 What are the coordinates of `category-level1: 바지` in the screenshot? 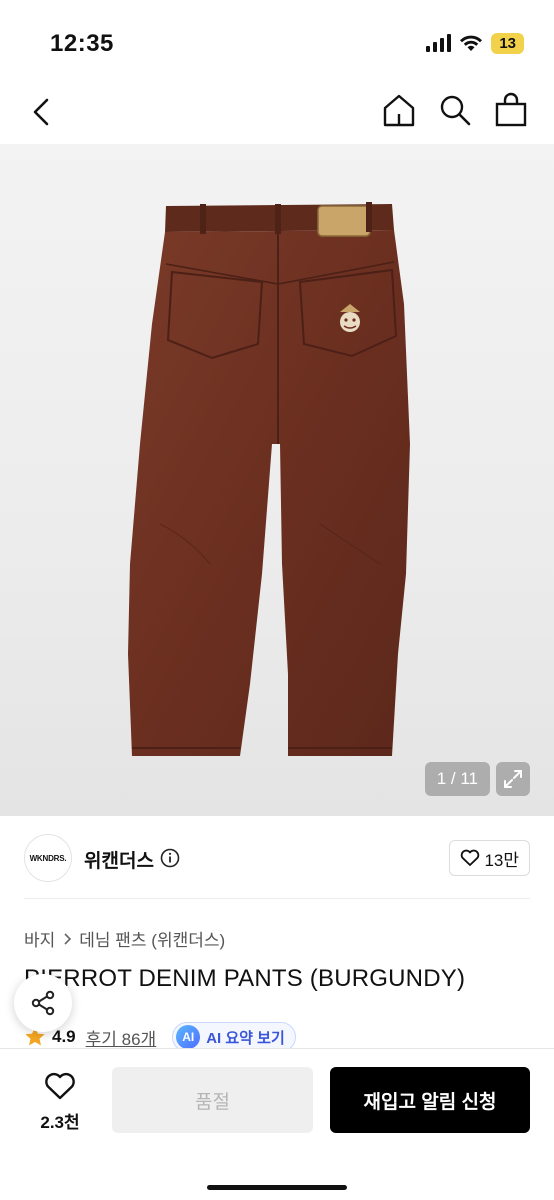 It's located at (39, 938).